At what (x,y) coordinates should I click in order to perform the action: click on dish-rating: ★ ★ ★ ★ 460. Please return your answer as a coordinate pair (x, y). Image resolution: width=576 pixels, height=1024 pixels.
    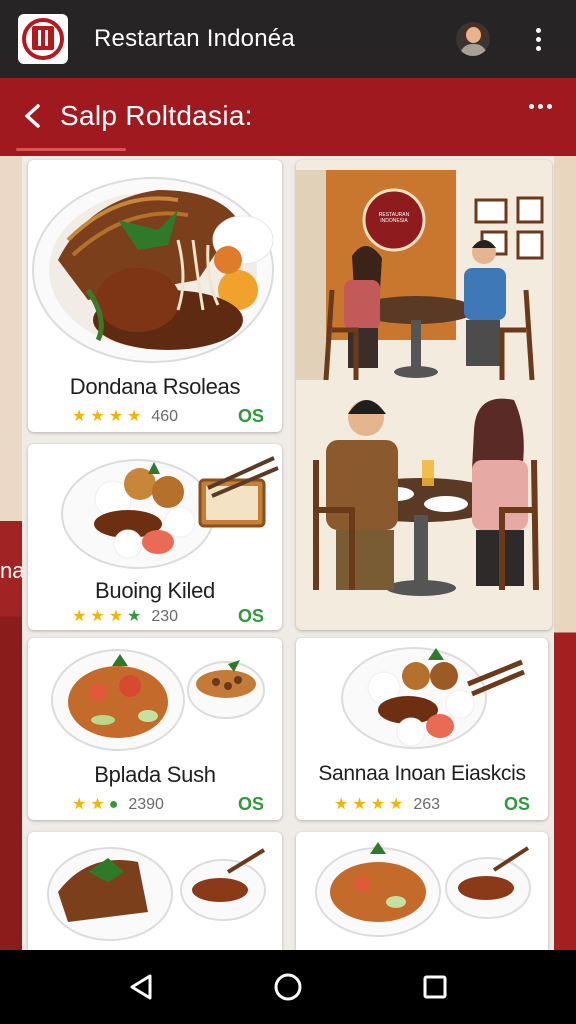
    Looking at the image, I should click on (125, 417).